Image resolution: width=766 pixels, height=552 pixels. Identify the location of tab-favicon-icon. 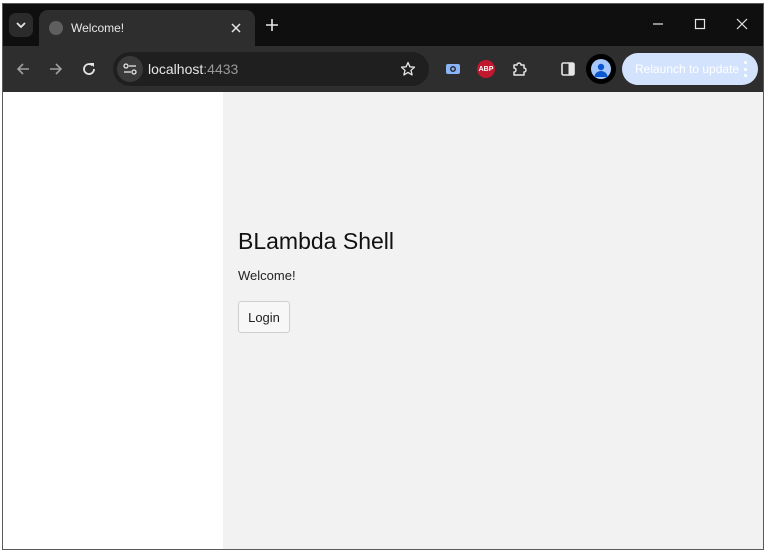
(56, 28).